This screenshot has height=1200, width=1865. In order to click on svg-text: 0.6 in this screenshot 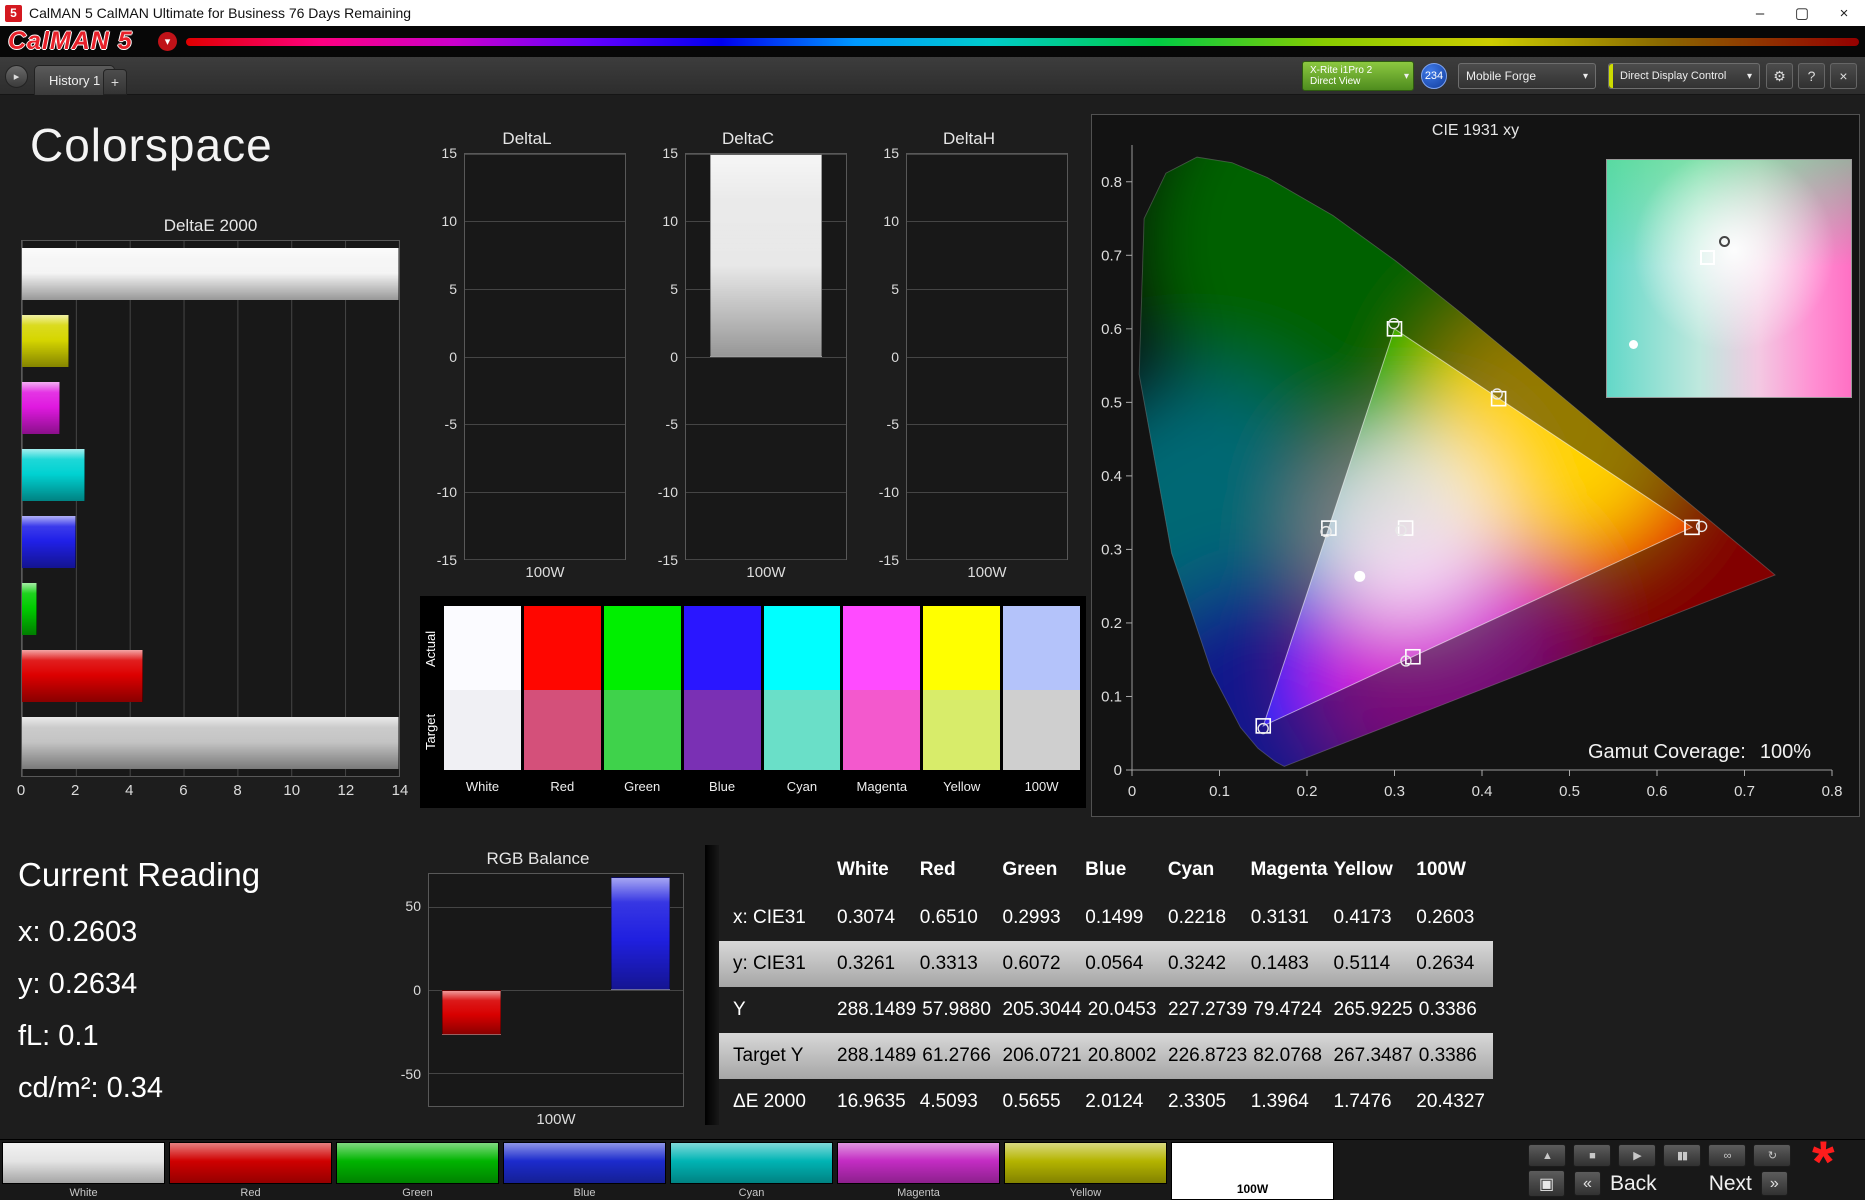, I will do `click(1111, 329)`.